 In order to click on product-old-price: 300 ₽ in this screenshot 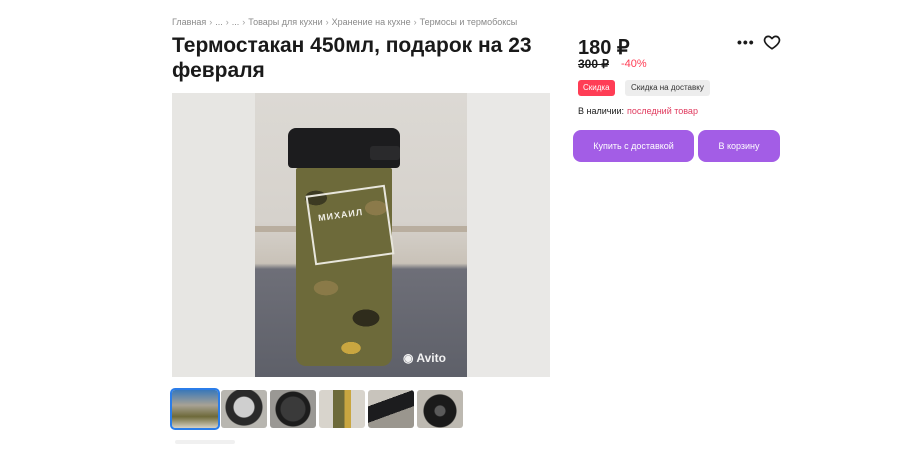, I will do `click(593, 64)`.